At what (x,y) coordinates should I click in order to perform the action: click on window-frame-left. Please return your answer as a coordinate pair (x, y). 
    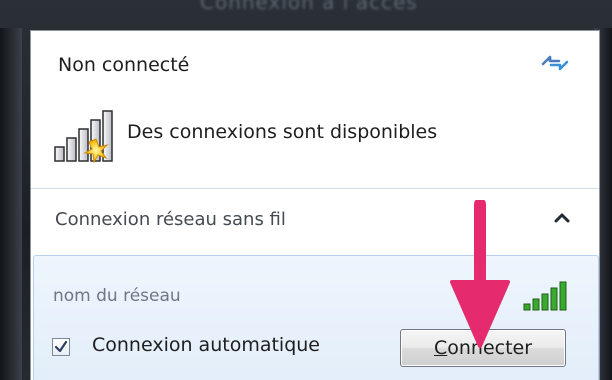
    Looking at the image, I should click on (11, 204).